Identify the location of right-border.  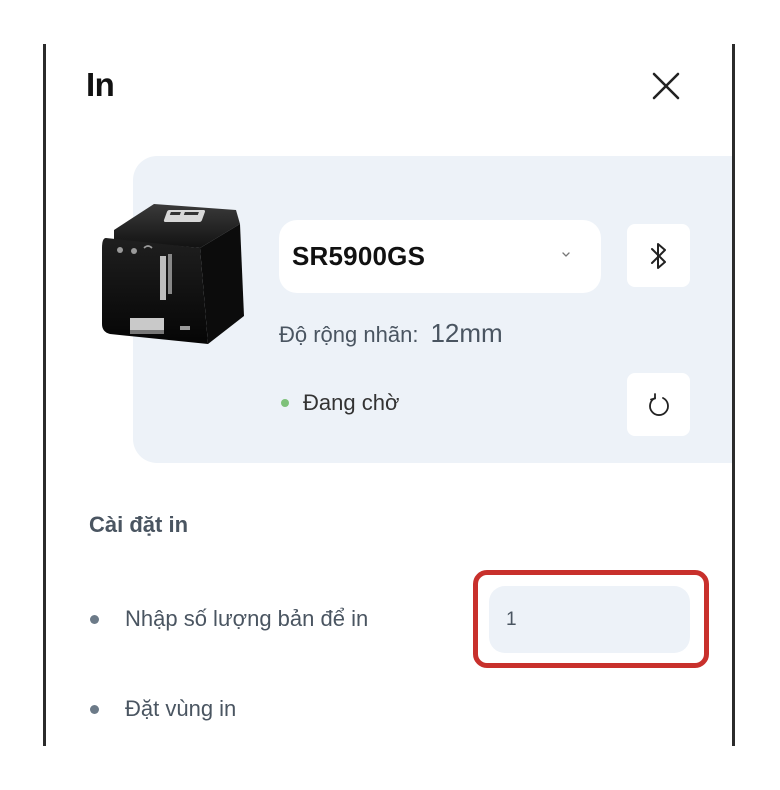
(733, 395).